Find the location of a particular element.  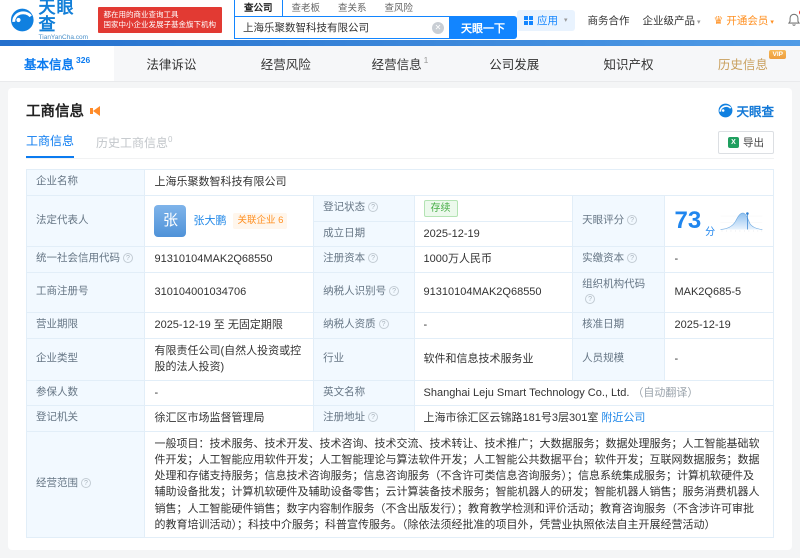

tab-operating-risk: 经营风险 is located at coordinates (286, 63).